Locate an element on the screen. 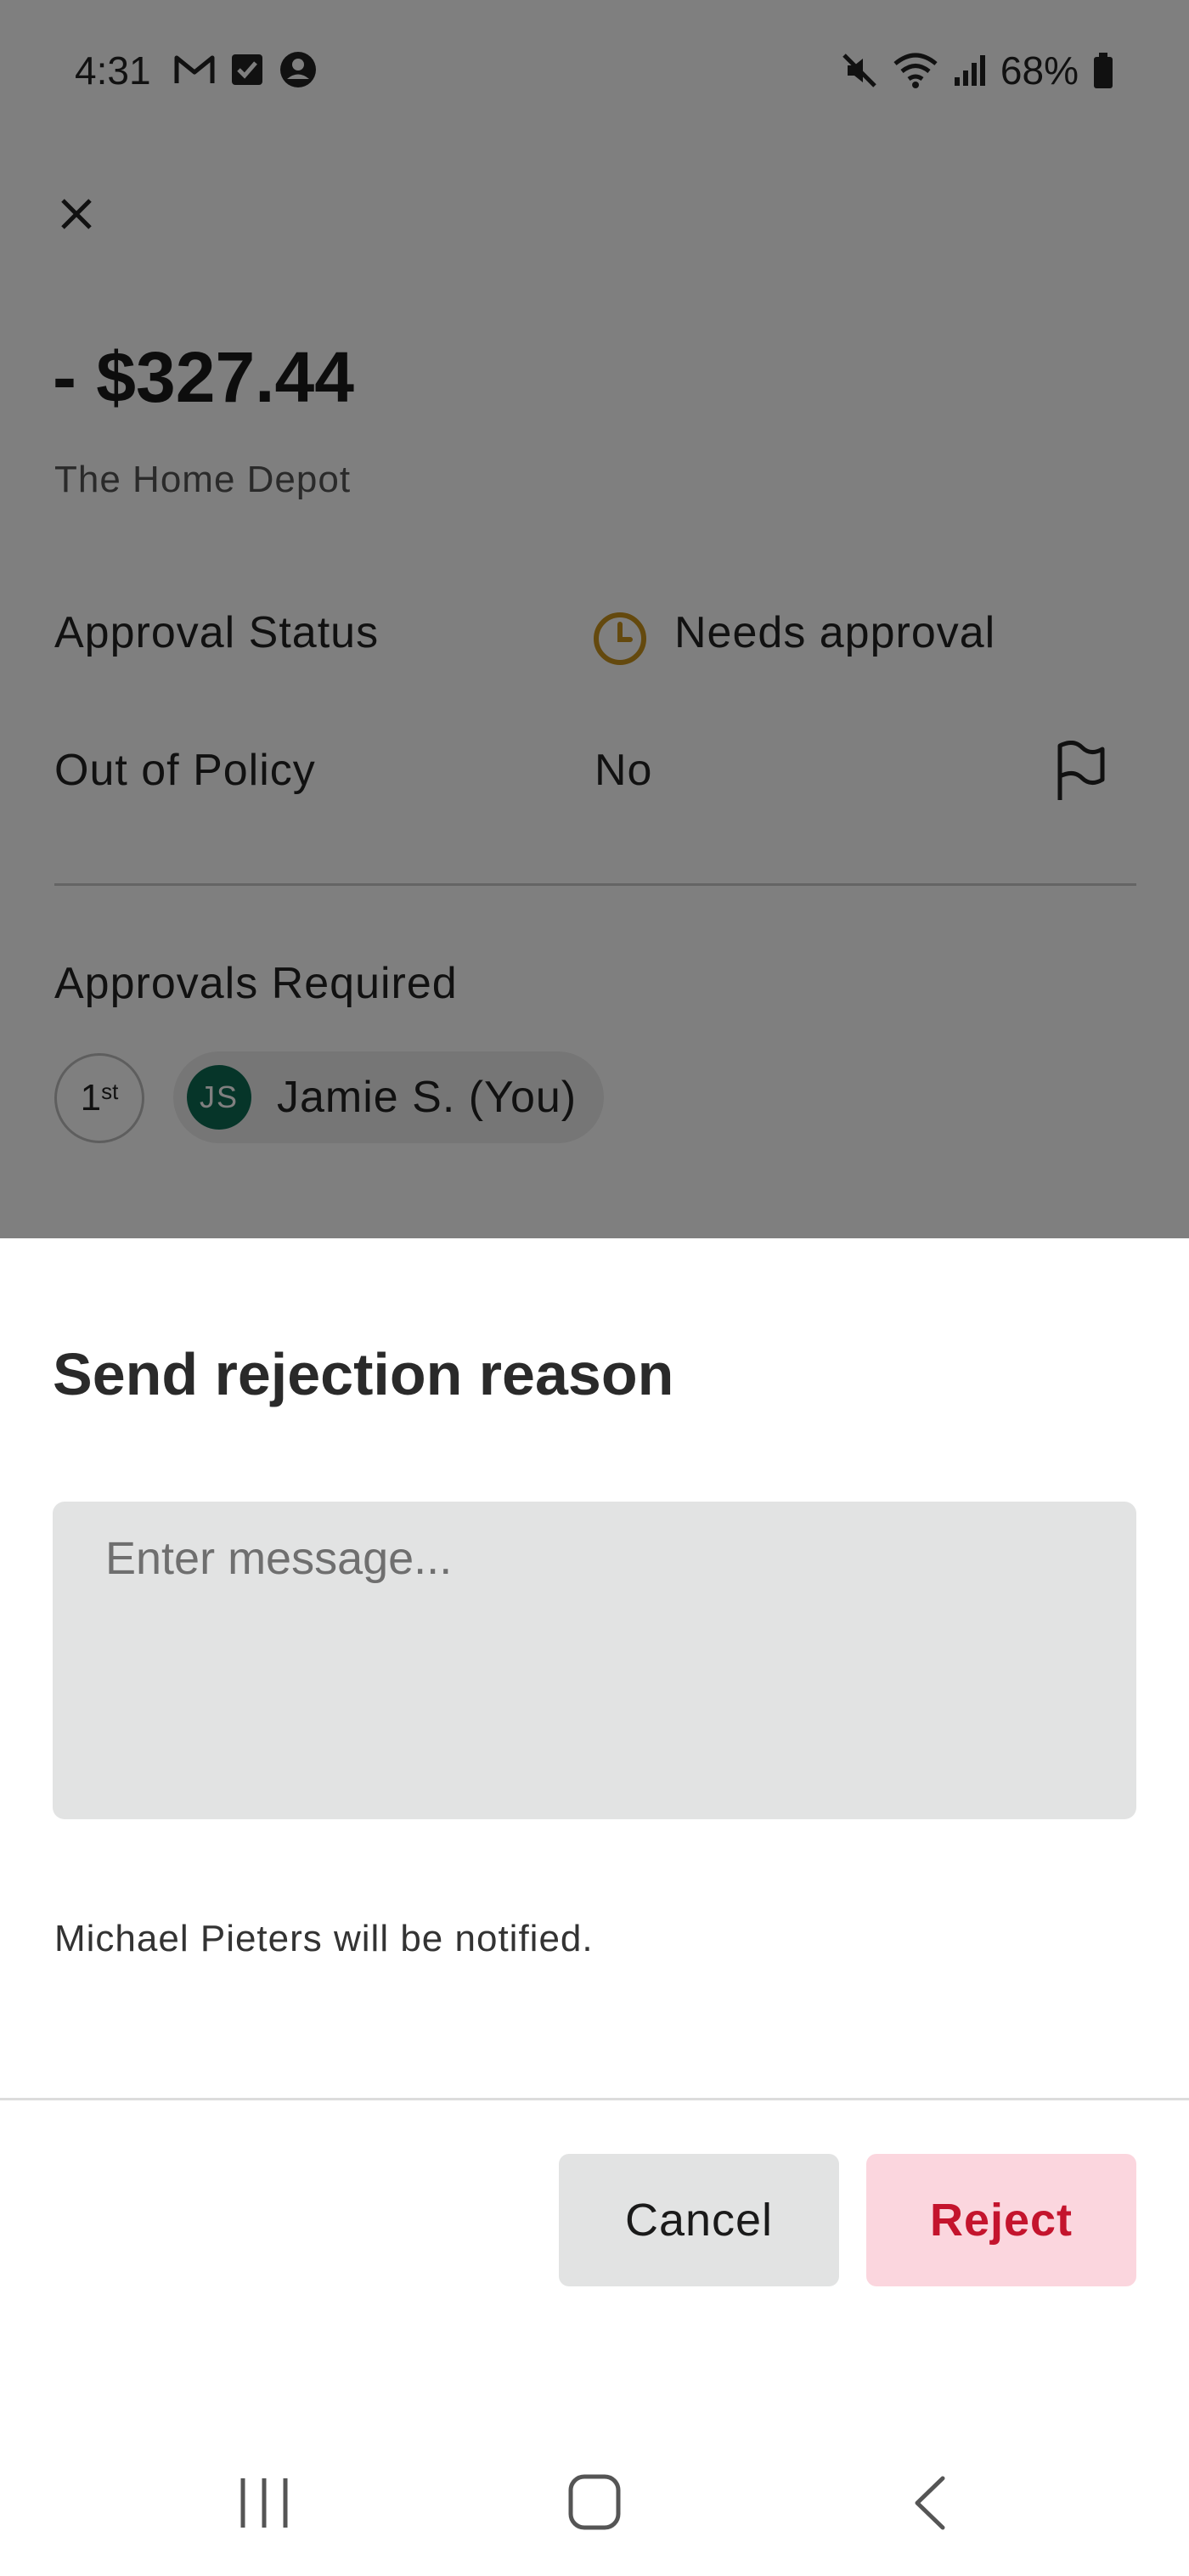  sheet-divider is located at coordinates (594, 2099).